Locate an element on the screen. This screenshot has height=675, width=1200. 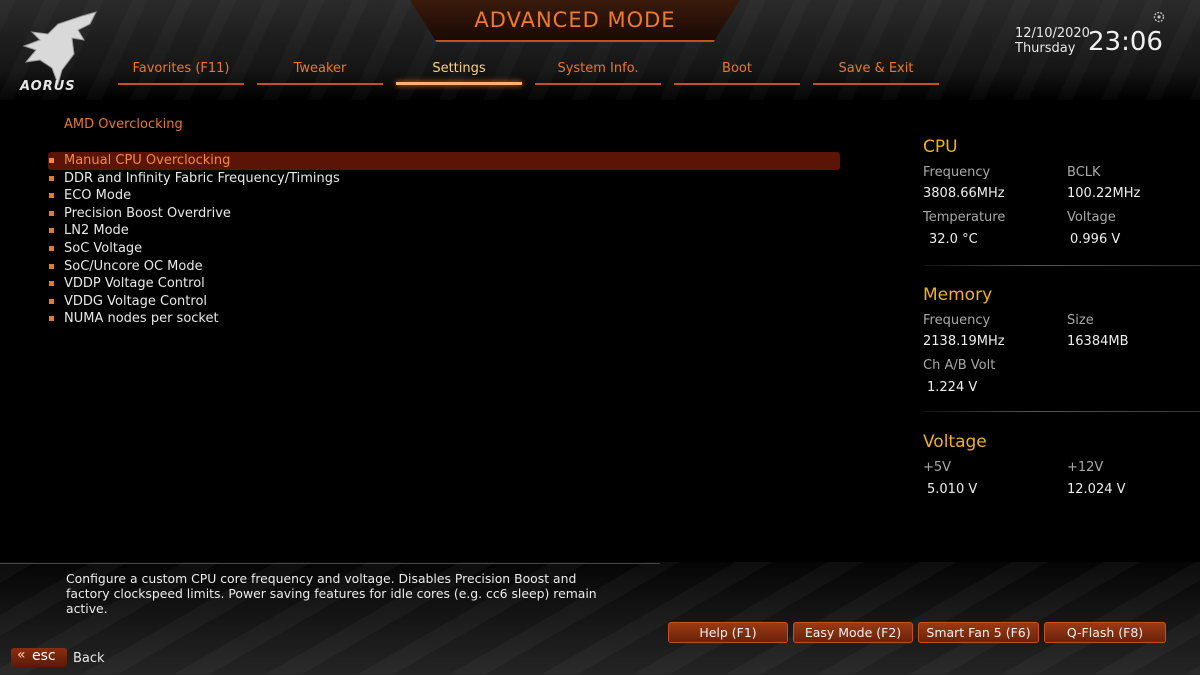
tab-label: Boot is located at coordinates (737, 68).